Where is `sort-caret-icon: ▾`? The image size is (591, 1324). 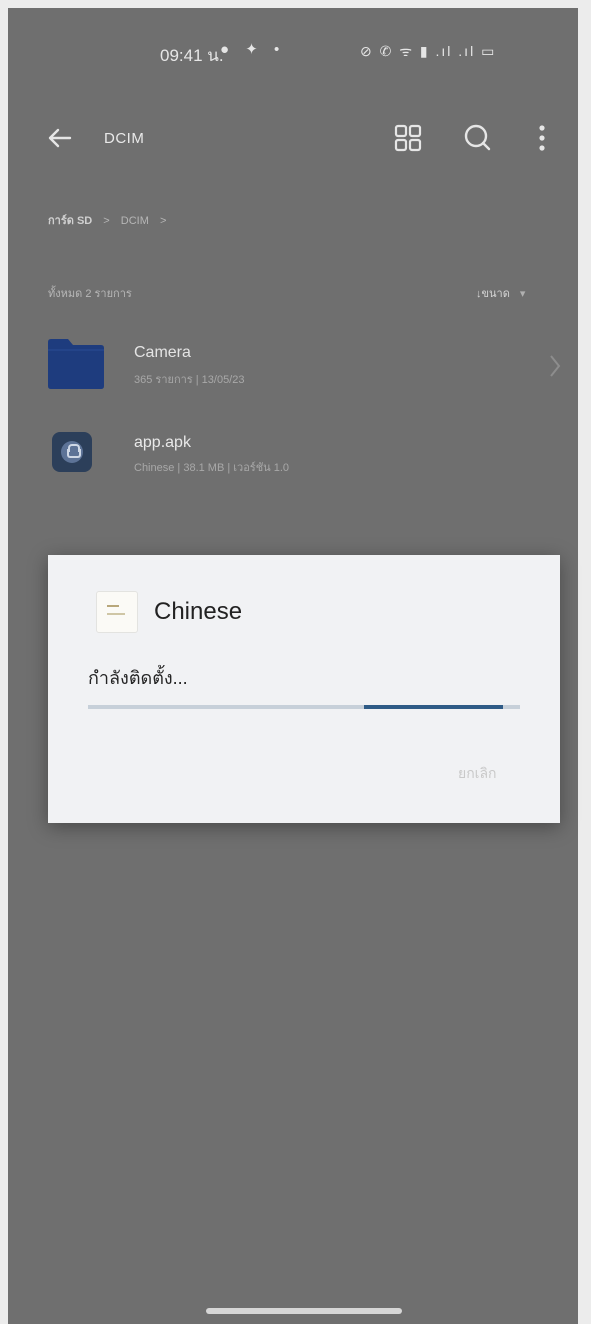
sort-caret-icon: ▾ is located at coordinates (522, 294).